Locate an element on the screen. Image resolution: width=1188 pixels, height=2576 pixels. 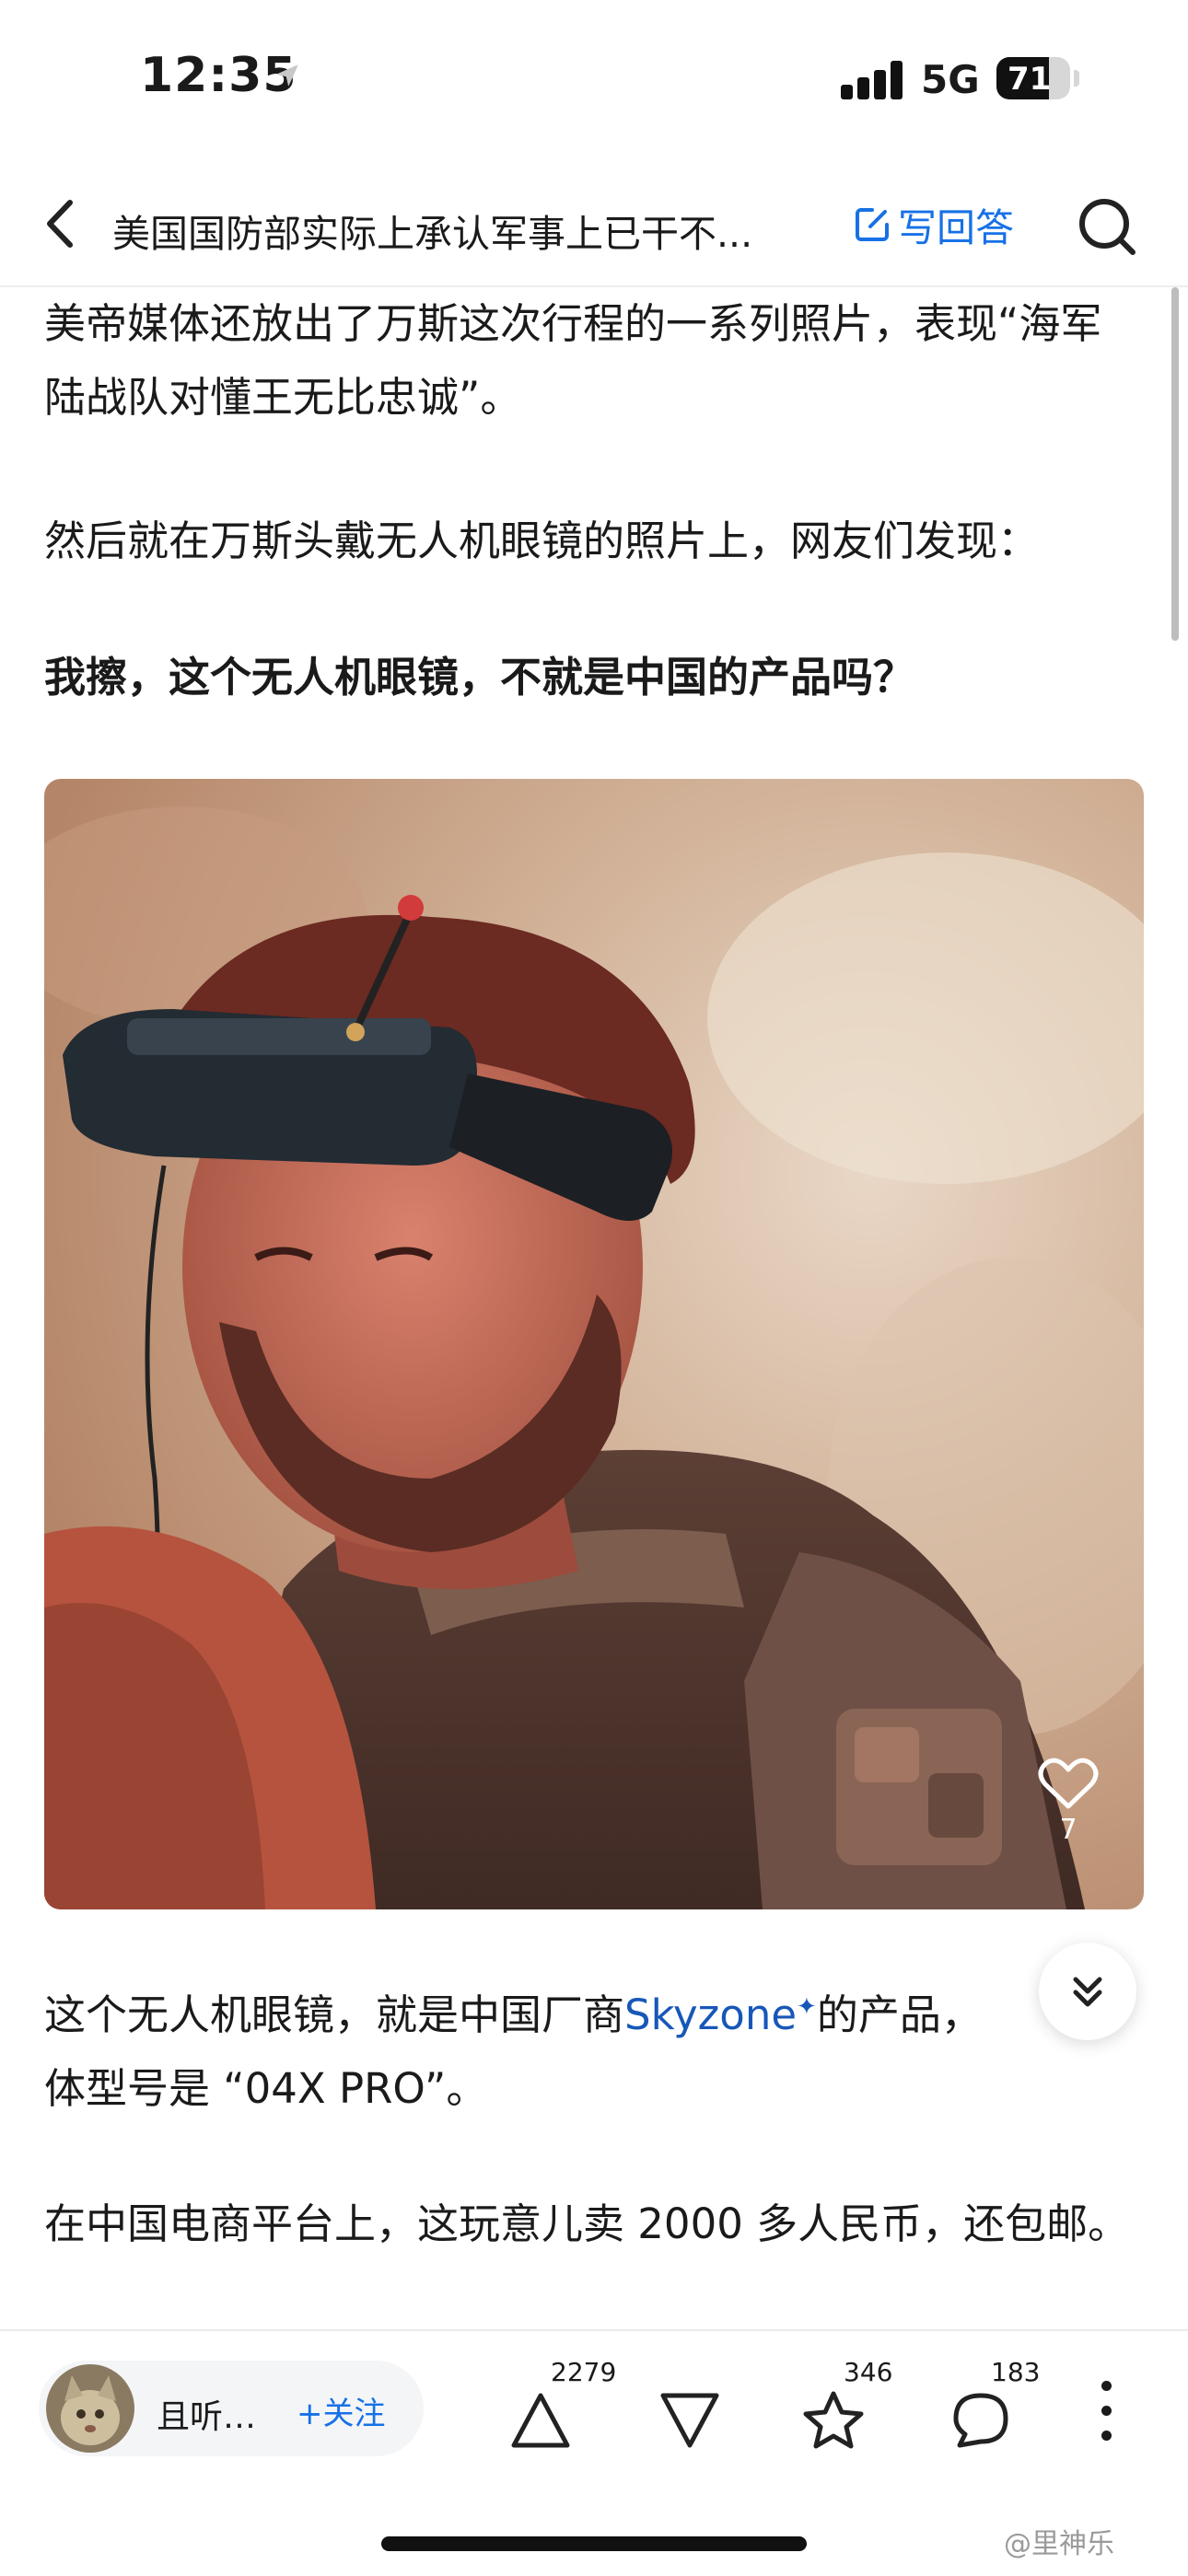
article-paragraph: 美帝媒体还放出了万斯这次行程的一系列照片，表现“海军陆战队对懂王无比忠诚”。 is located at coordinates (573, 360).